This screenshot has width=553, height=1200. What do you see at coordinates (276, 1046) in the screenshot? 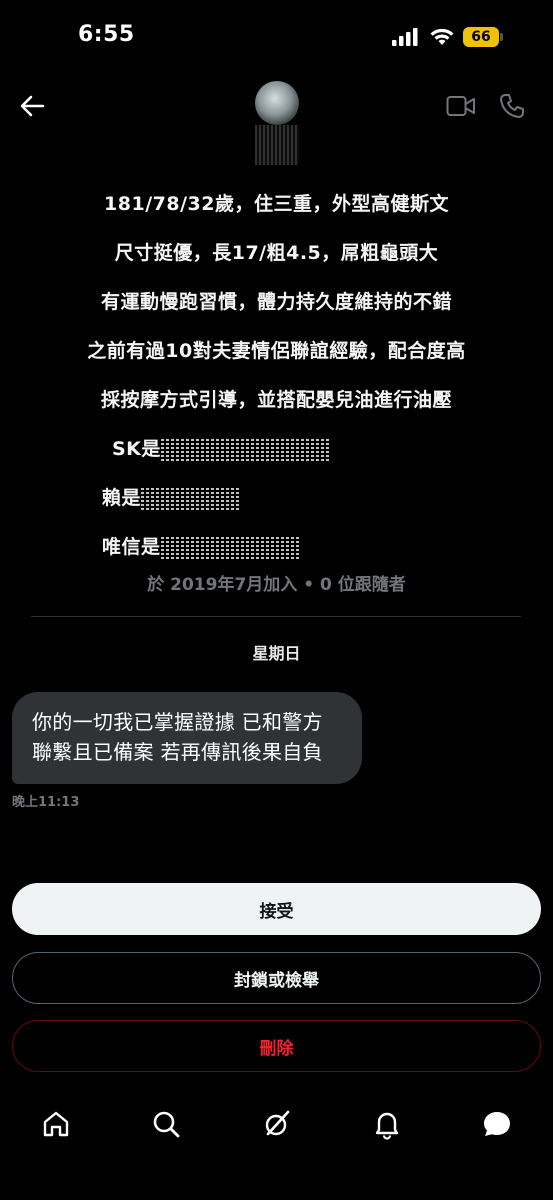
I see `delete-button: 刪除` at bounding box center [276, 1046].